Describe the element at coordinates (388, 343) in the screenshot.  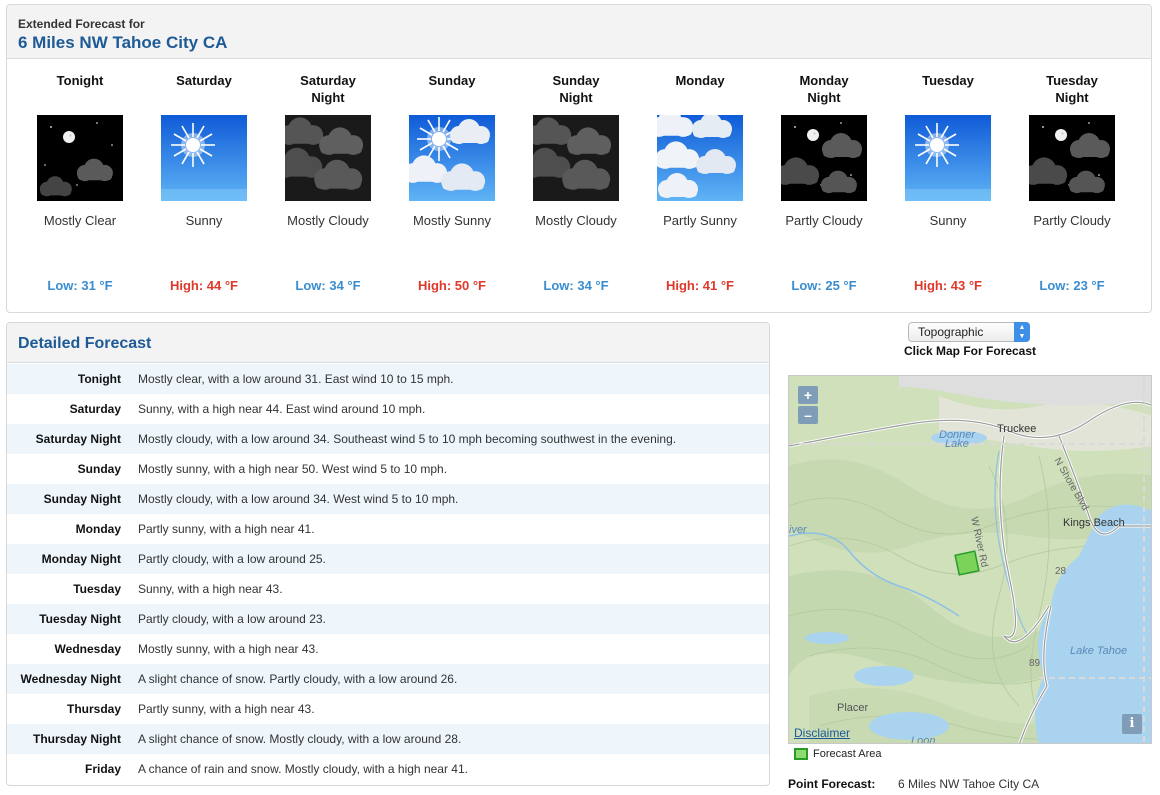
I see `detailed-forecast-header: Detailed Forecast` at that location.